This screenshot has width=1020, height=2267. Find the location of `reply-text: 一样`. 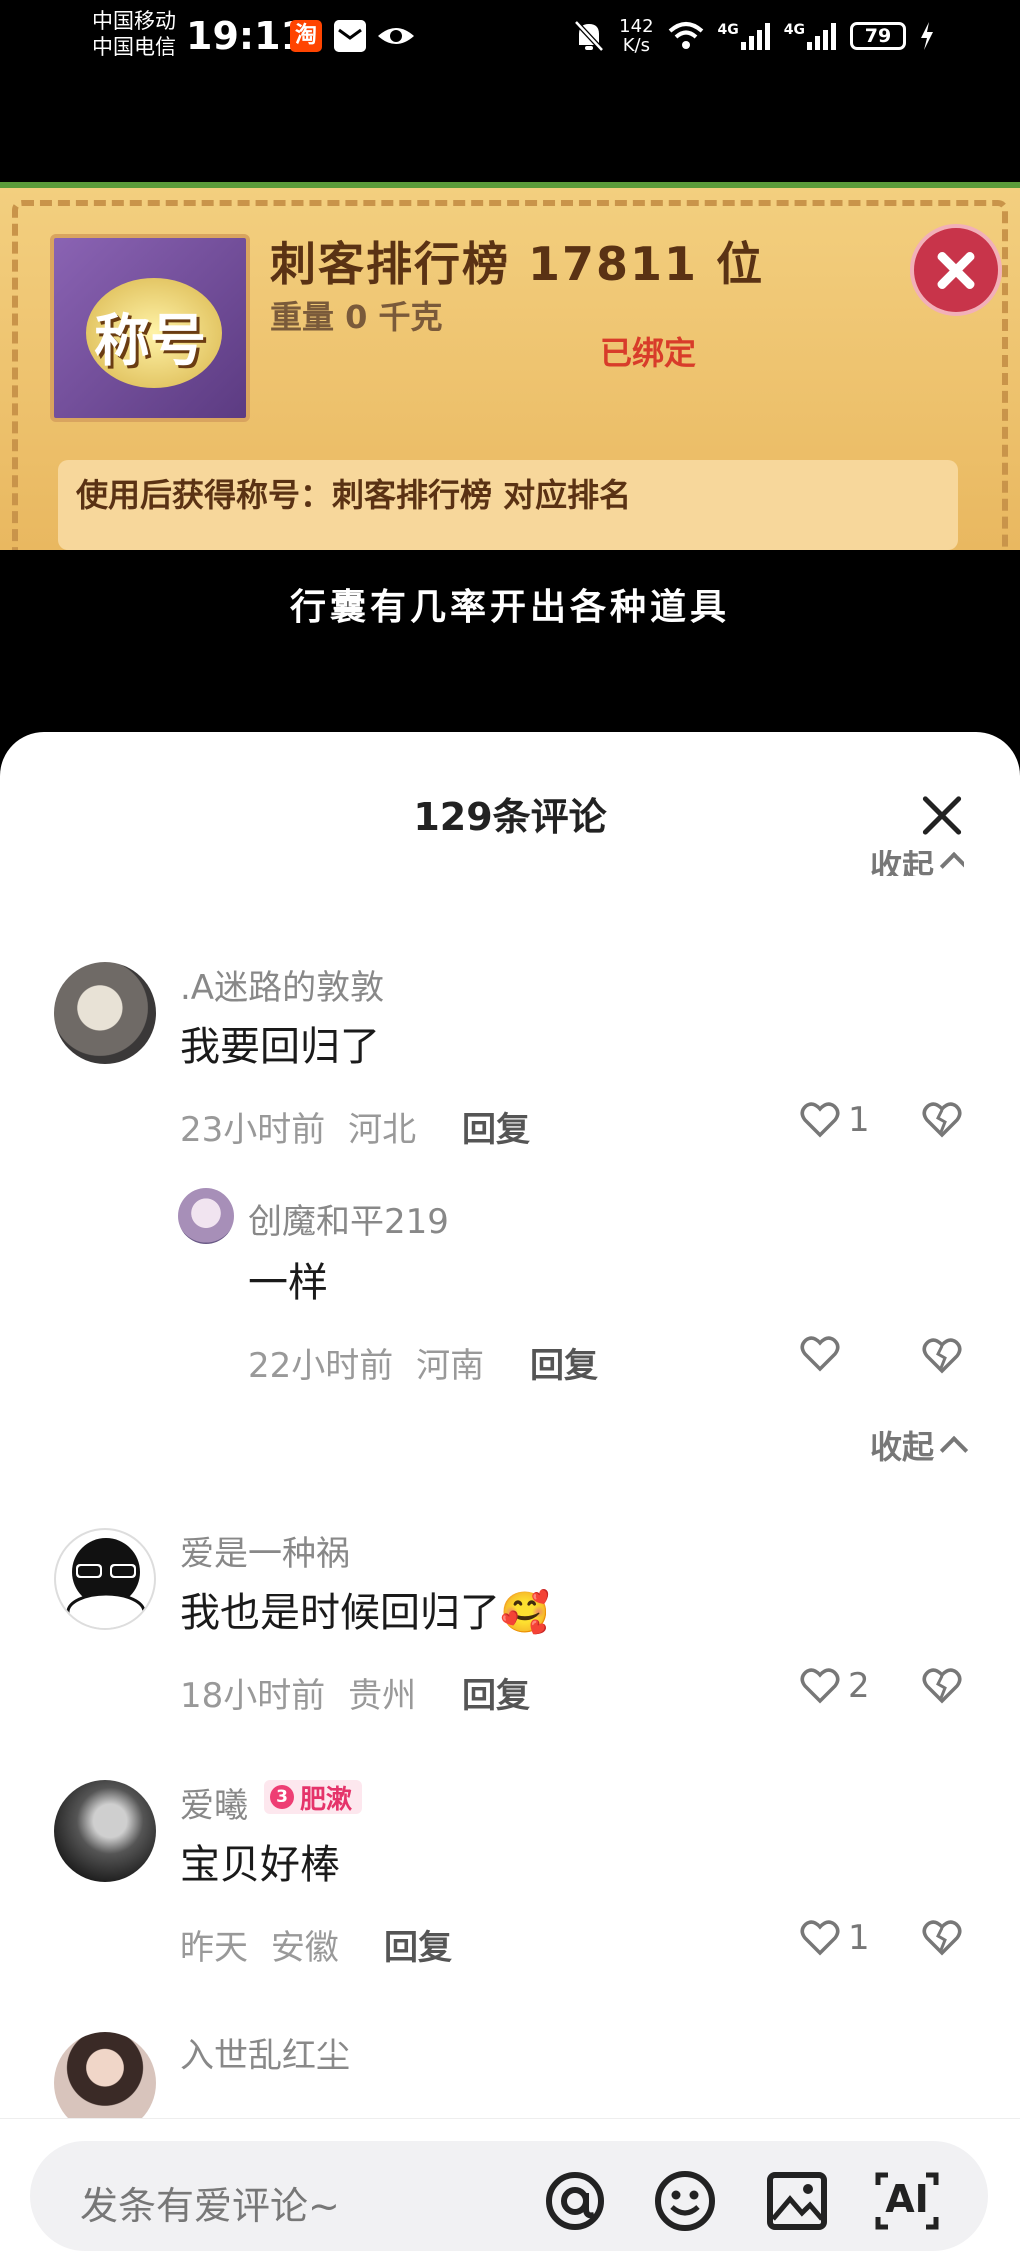

reply-text: 一样 is located at coordinates (288, 1283).